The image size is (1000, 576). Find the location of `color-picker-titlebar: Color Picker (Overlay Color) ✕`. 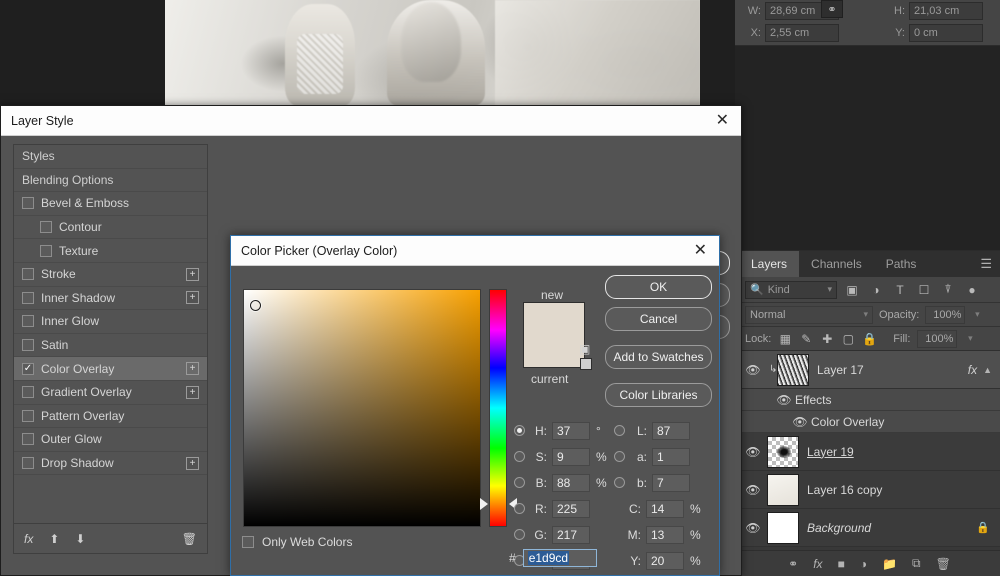

color-picker-titlebar: Color Picker (Overlay Color) ✕ is located at coordinates (475, 251).